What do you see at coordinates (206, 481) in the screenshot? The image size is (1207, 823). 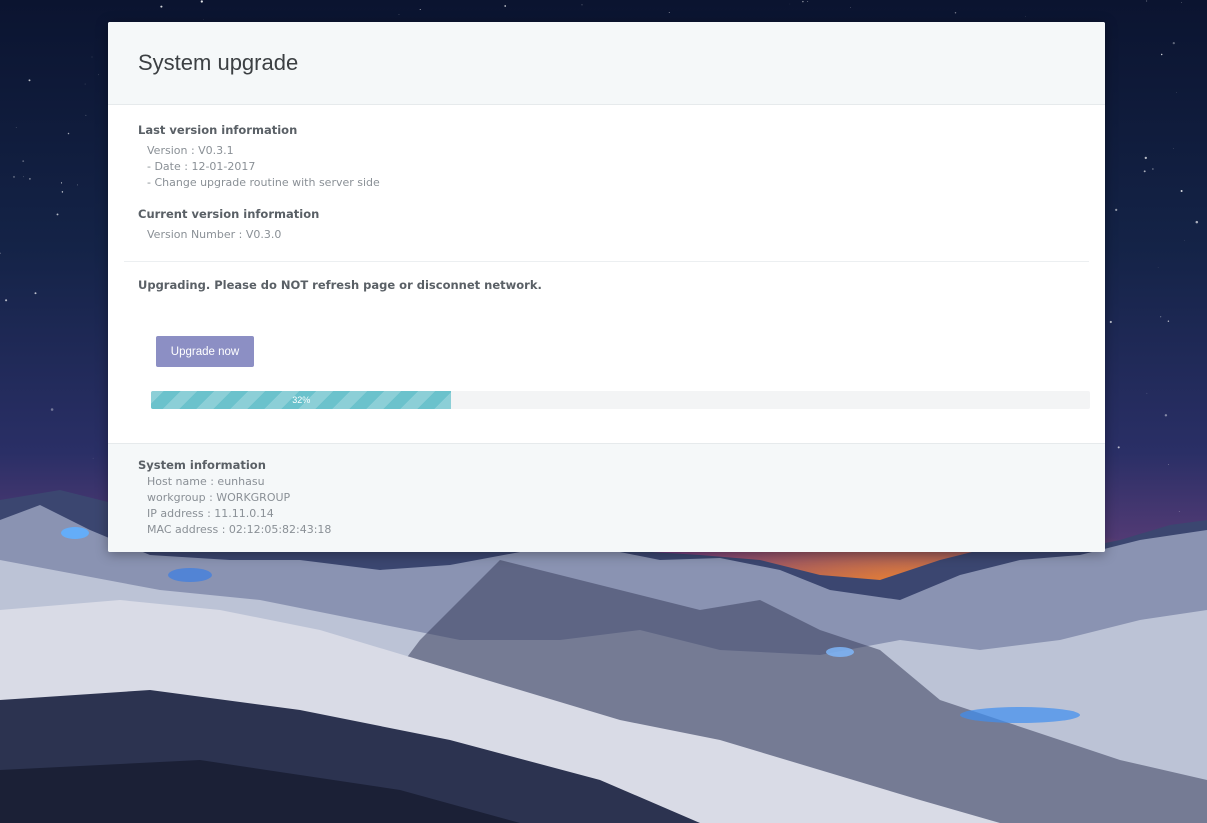 I see `host-name: Host name : eunhasu` at bounding box center [206, 481].